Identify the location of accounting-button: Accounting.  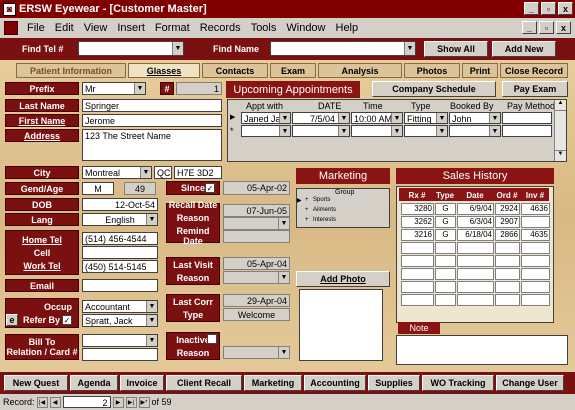
(335, 383).